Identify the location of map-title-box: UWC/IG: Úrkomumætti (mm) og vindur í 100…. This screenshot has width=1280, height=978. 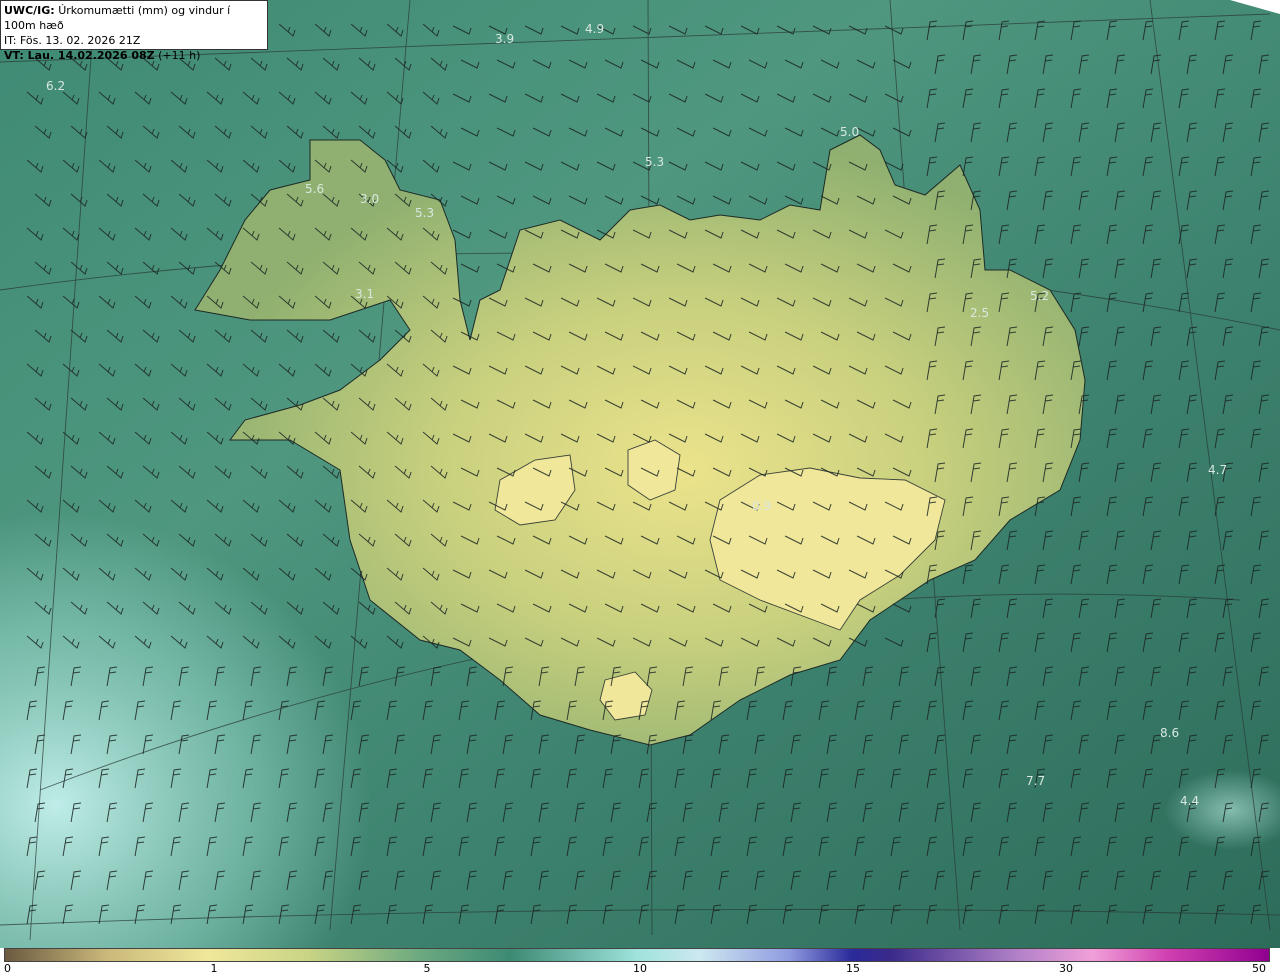
(134, 31).